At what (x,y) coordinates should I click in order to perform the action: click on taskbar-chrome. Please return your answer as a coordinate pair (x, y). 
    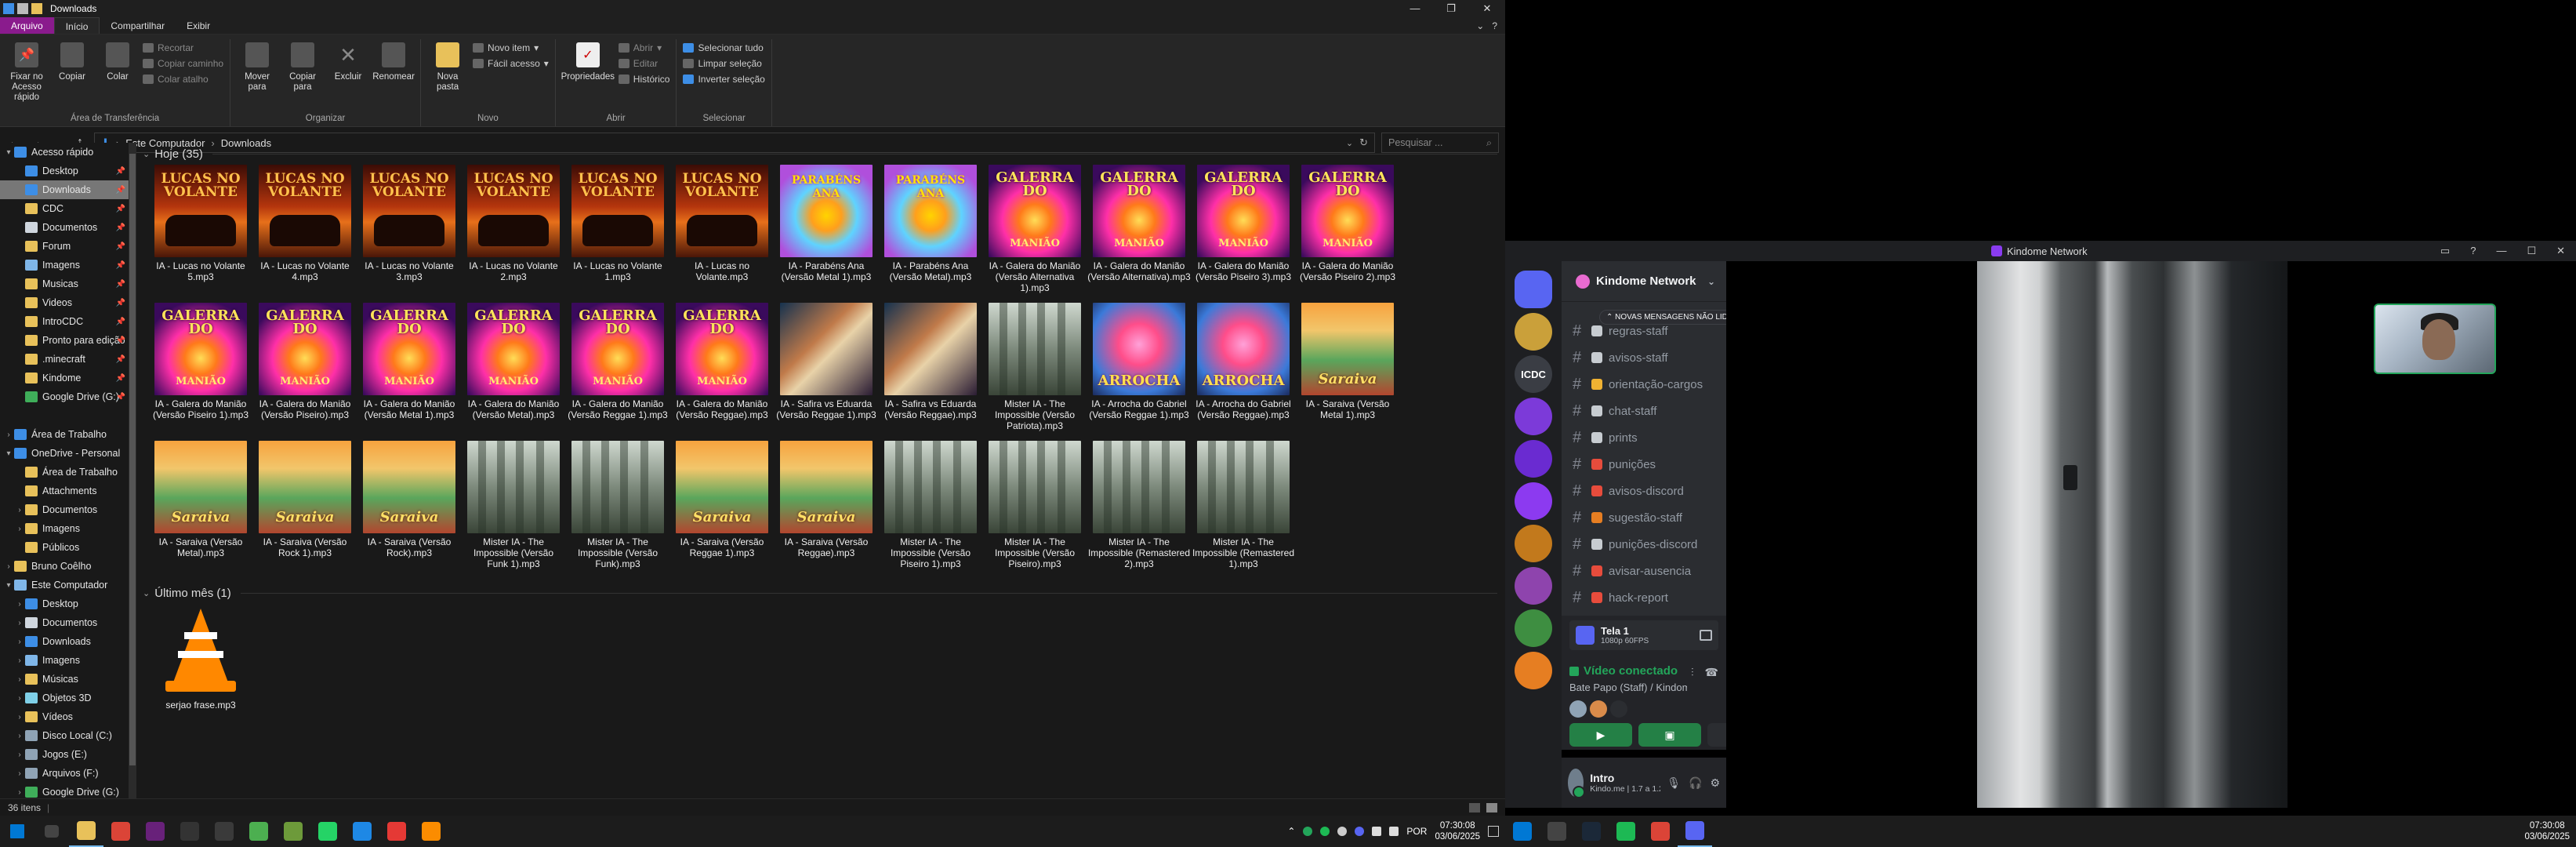
    Looking at the image, I should click on (121, 831).